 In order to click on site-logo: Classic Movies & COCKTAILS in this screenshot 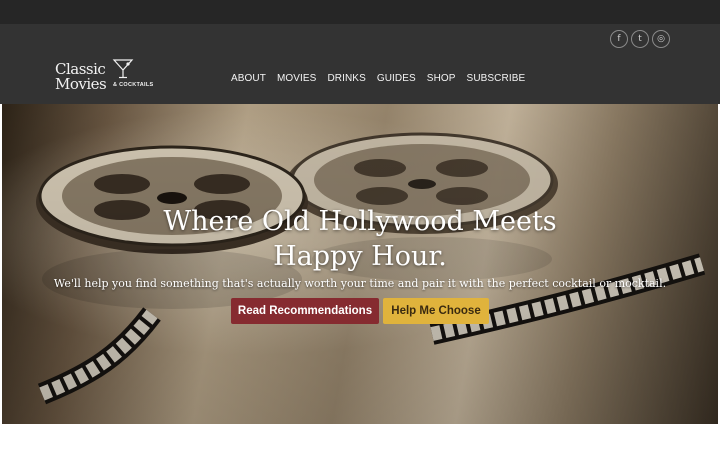, I will do `click(104, 79)`.